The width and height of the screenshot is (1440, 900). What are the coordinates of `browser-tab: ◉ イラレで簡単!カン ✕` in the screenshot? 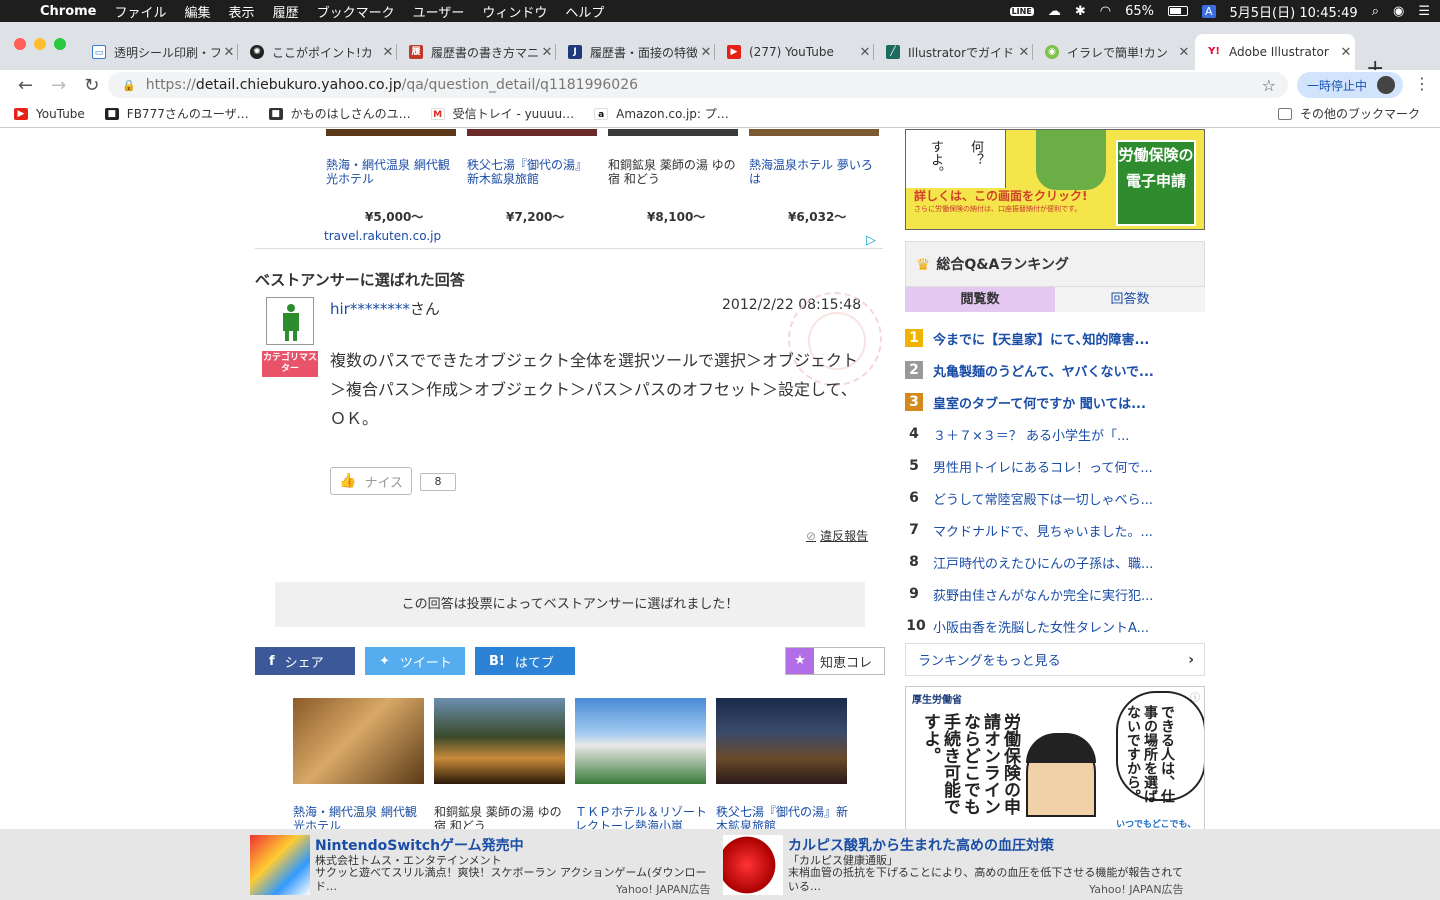 It's located at (1113, 52).